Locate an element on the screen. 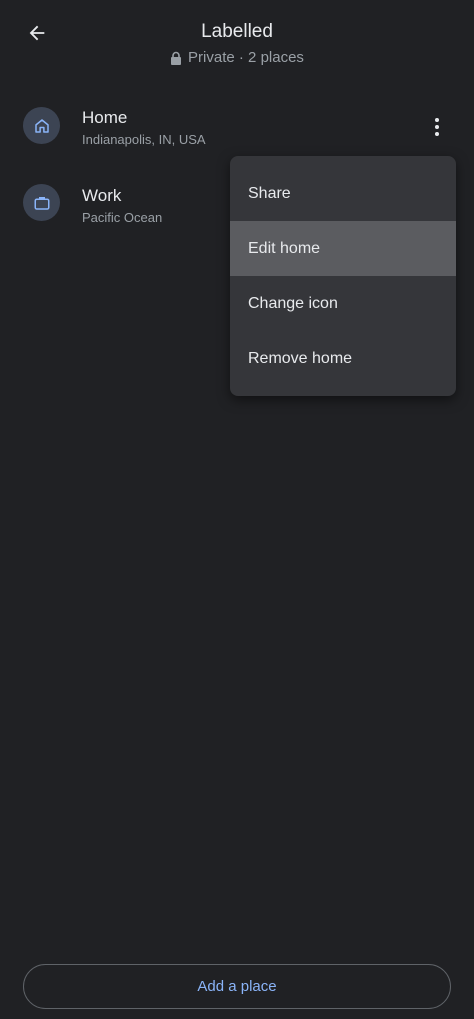 This screenshot has width=474, height=1019. menu-item-share: Share is located at coordinates (343, 193).